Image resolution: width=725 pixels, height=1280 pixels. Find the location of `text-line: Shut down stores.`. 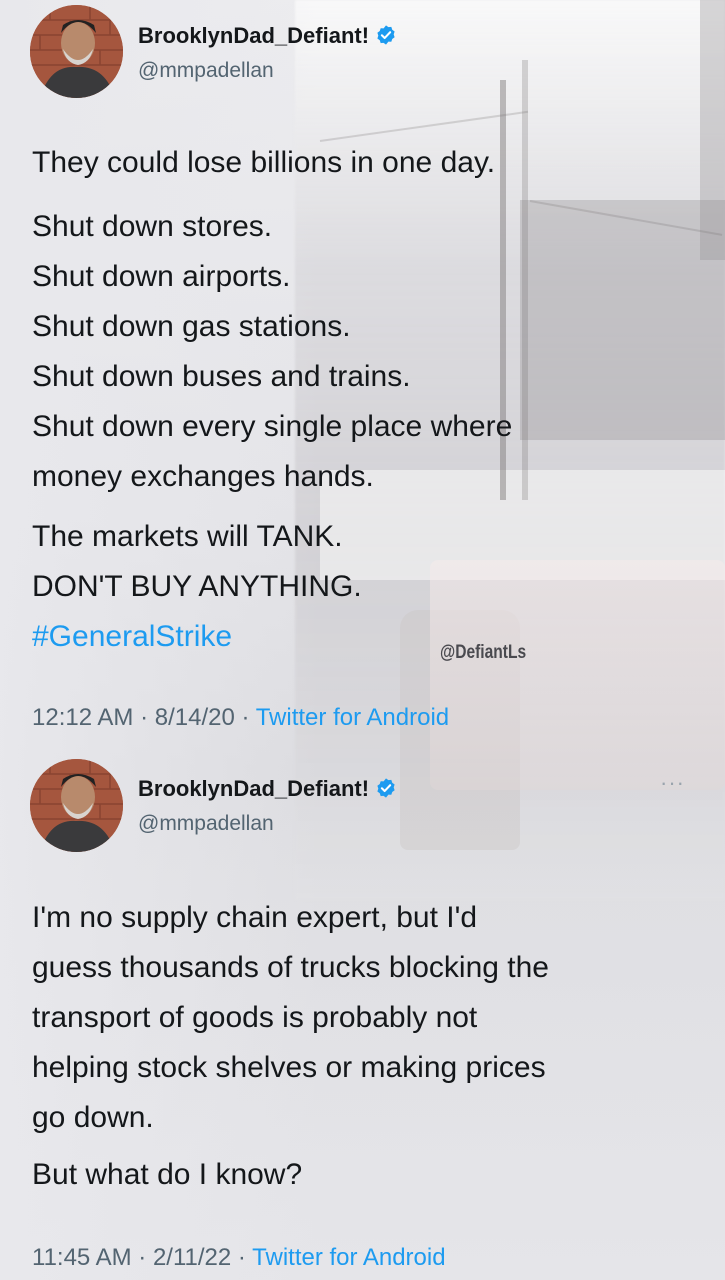

text-line: Shut down stores. is located at coordinates (152, 226).